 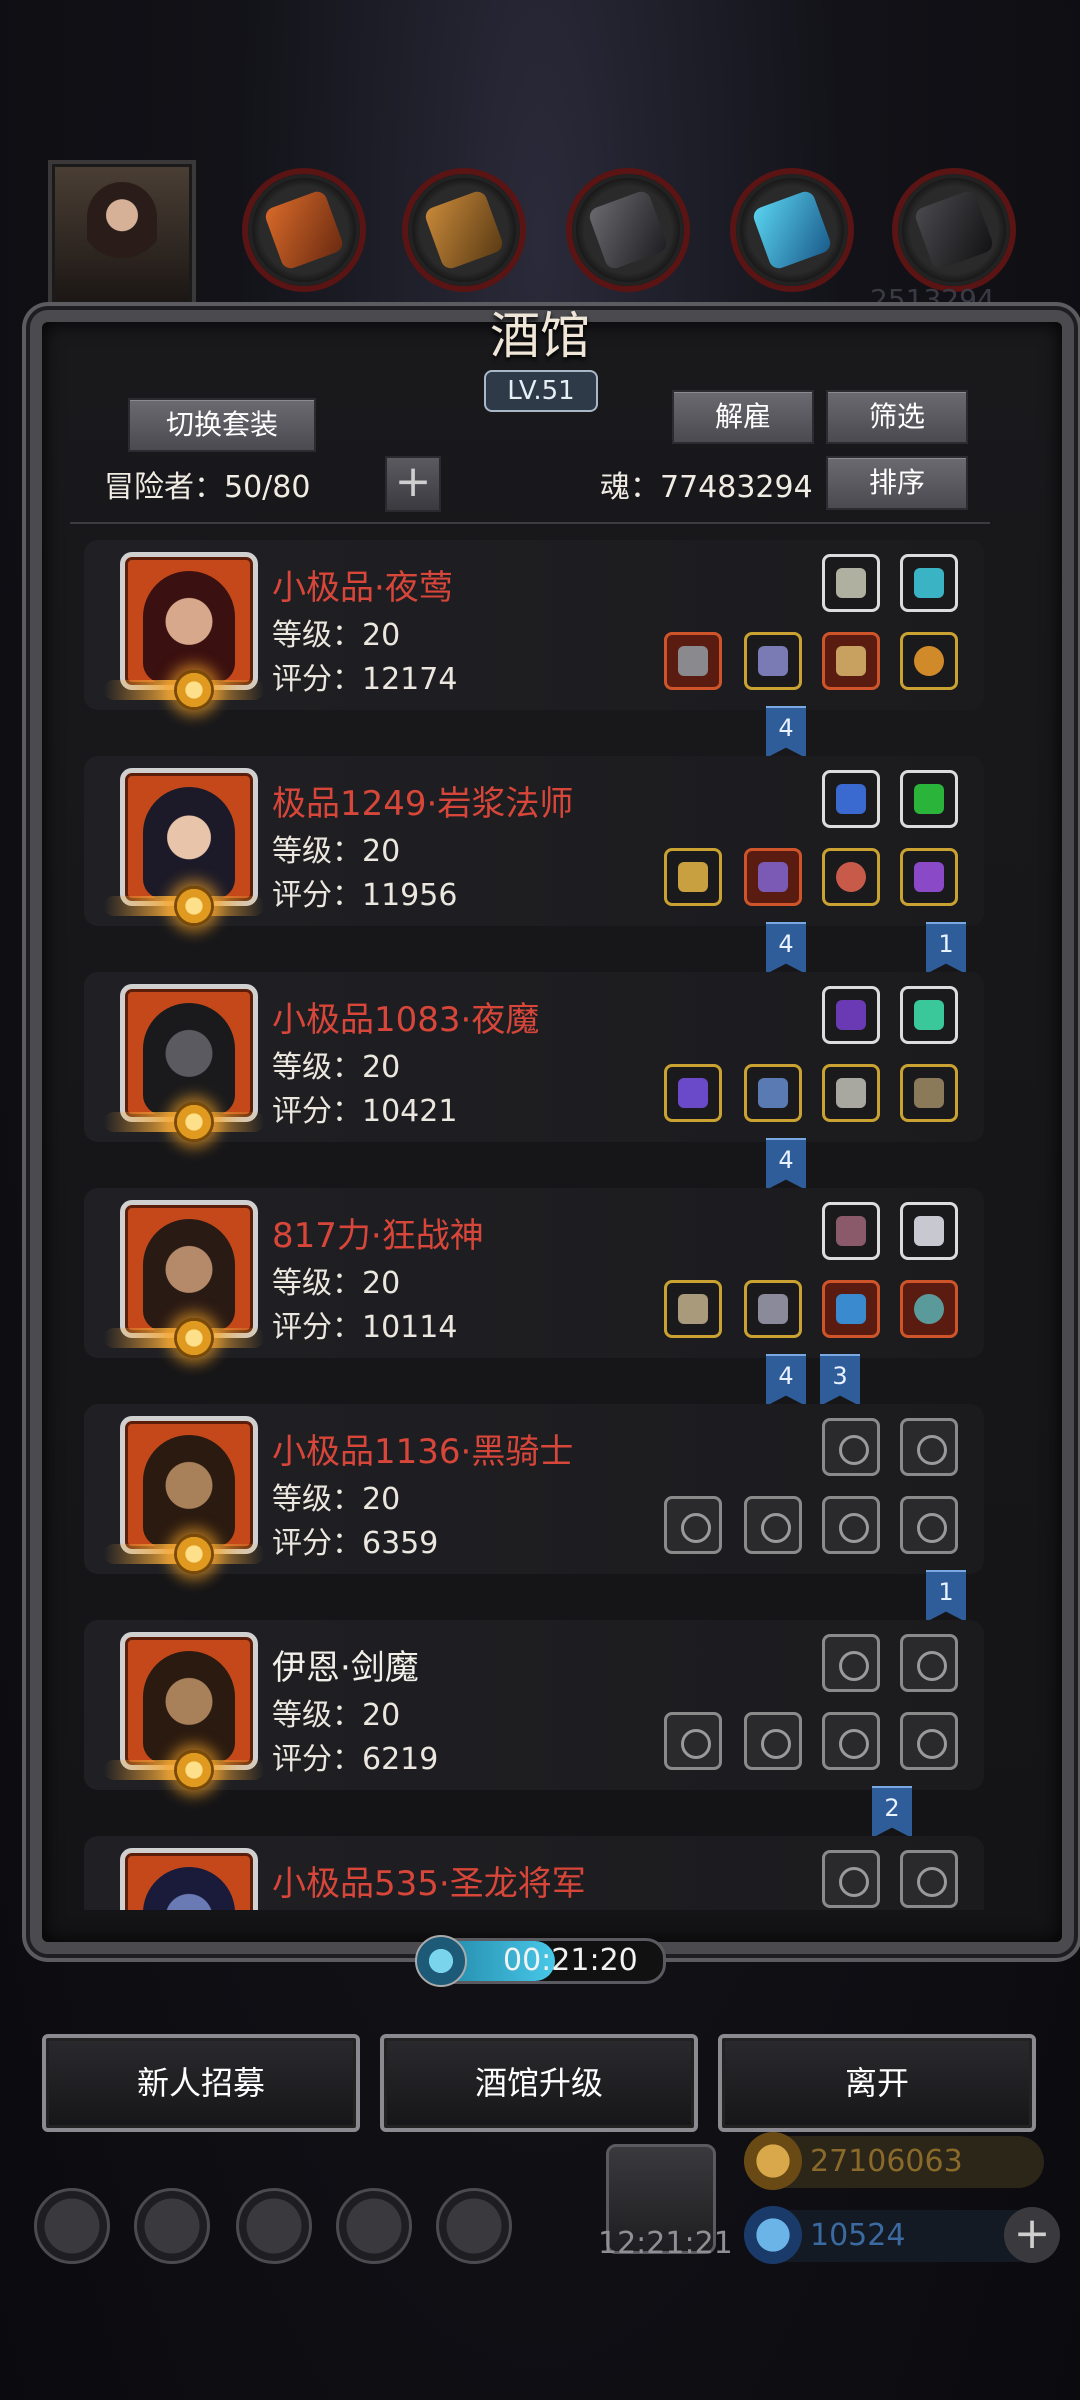 What do you see at coordinates (570, 1960) in the screenshot?
I see `timer-text: 00:21:20` at bounding box center [570, 1960].